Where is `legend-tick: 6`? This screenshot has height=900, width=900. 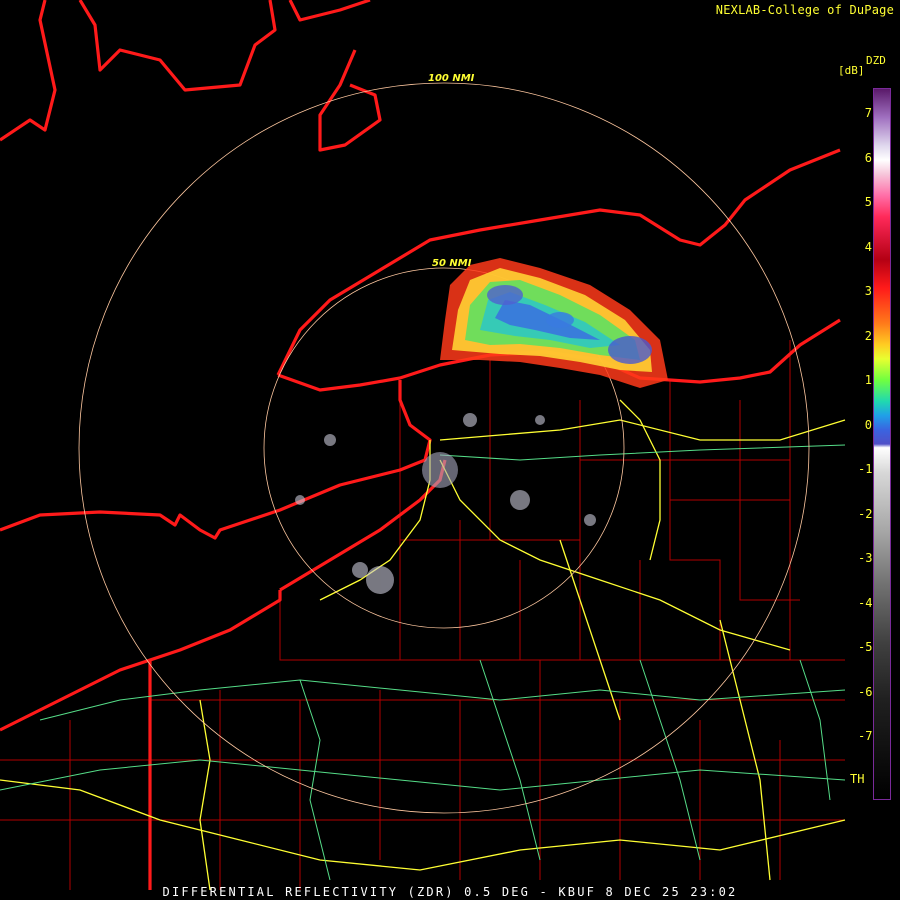
legend-tick: 6 is located at coordinates (868, 157).